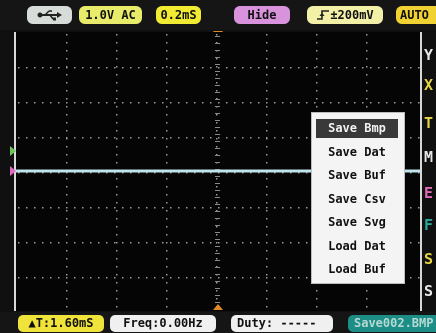  I want to click on trigger-level-chip: ±200mV, so click(345, 15).